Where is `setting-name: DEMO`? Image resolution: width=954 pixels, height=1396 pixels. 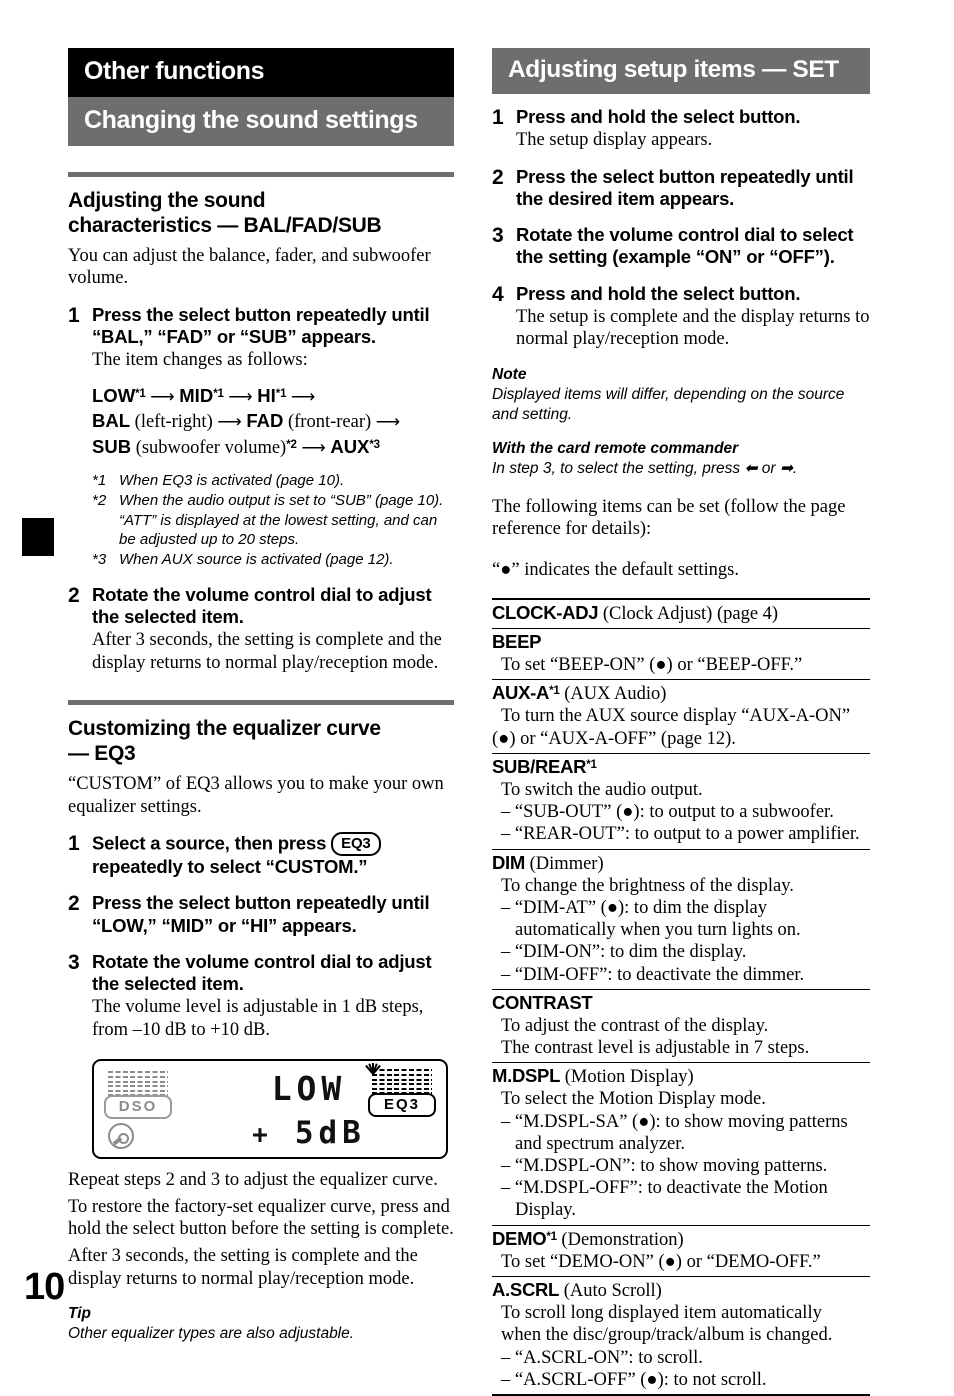
setting-name: DEMO is located at coordinates (519, 1238).